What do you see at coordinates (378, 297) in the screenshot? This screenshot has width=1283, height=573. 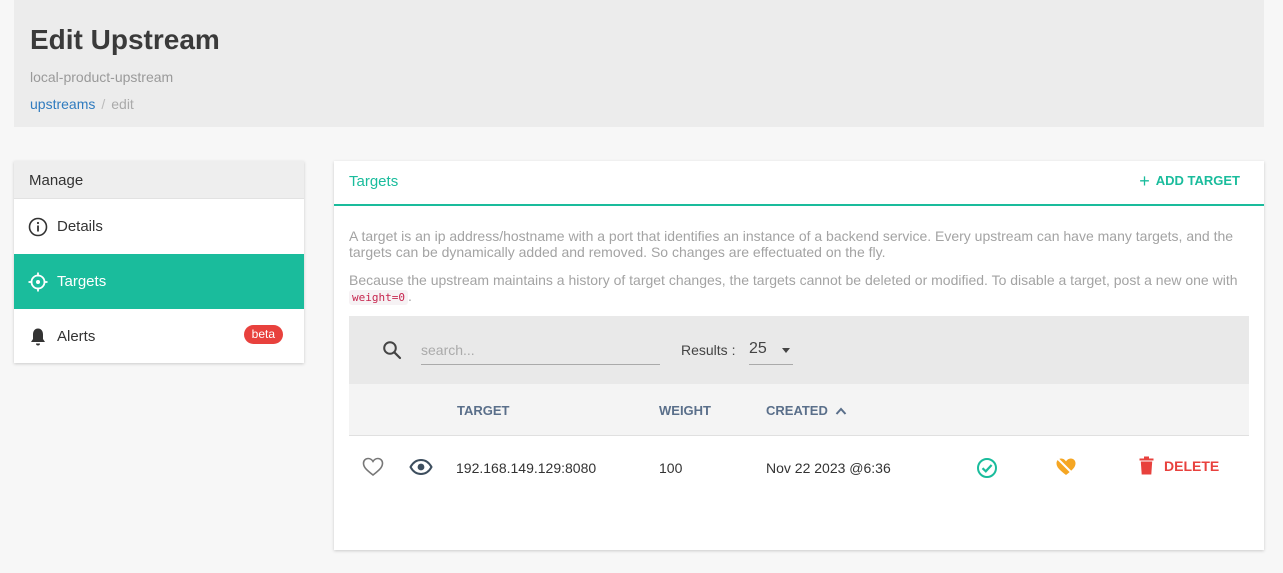 I see `weight-zero-code: weight=0` at bounding box center [378, 297].